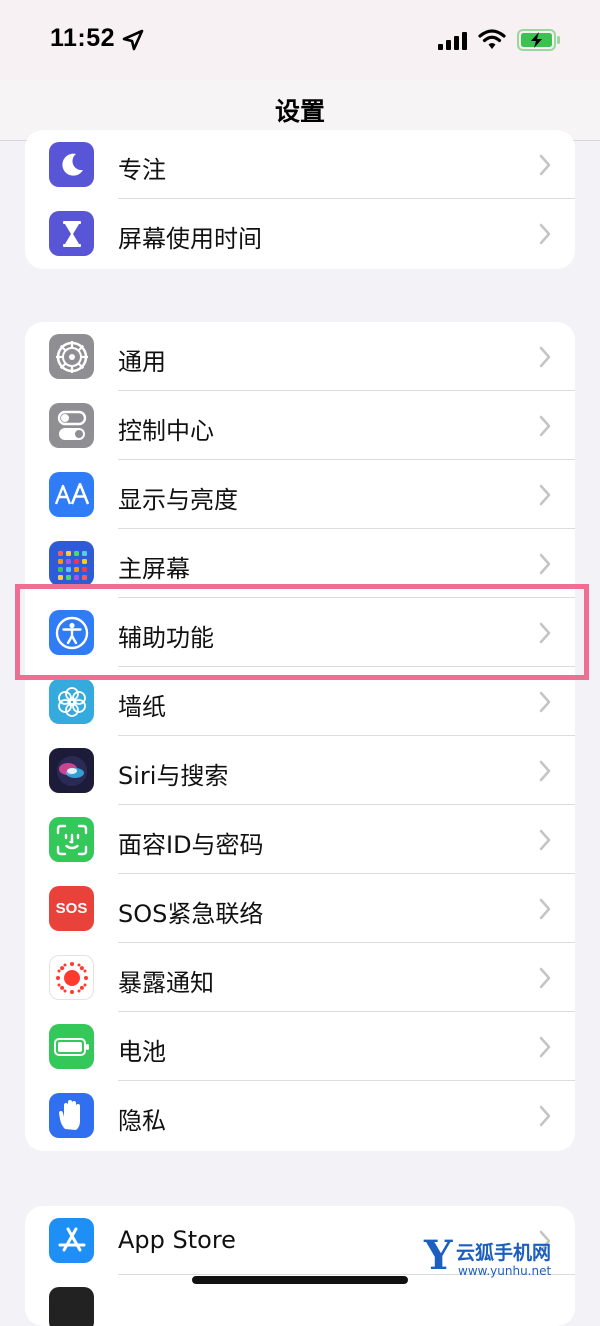  What do you see at coordinates (191, 845) in the screenshot?
I see `settings-row-label: 面容ID与密码` at bounding box center [191, 845].